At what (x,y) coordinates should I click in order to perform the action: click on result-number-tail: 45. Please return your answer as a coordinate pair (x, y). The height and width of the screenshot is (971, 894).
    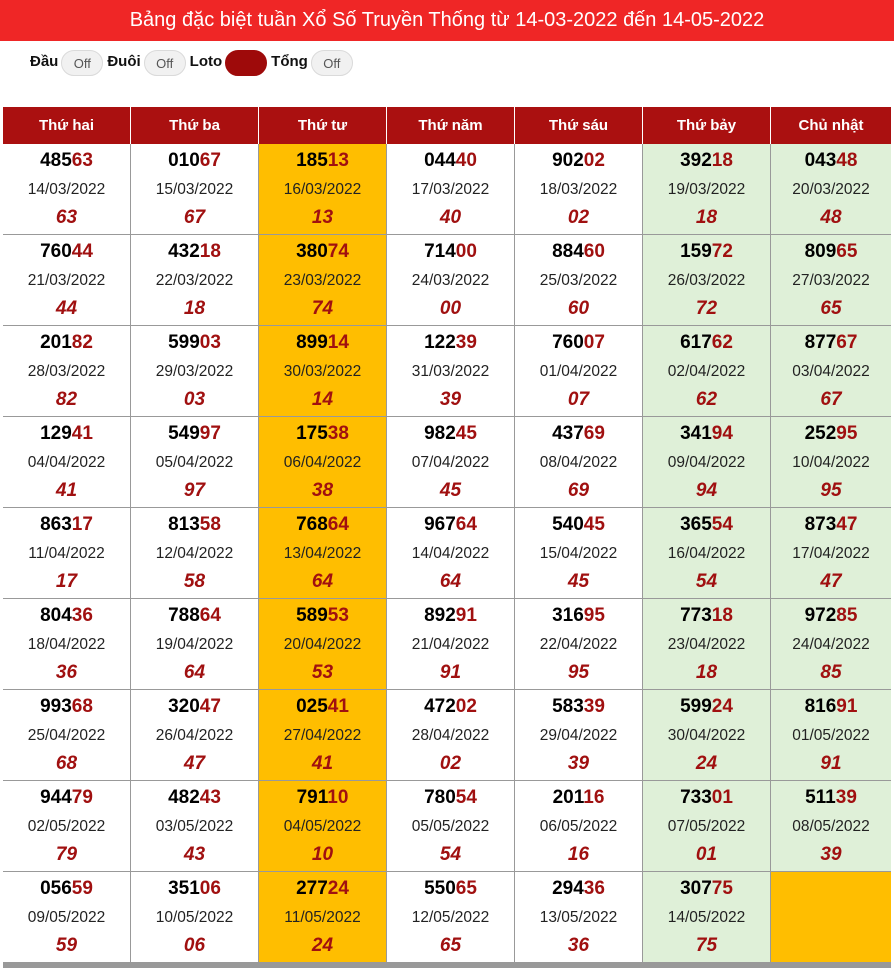
    Looking at the image, I should click on (594, 524).